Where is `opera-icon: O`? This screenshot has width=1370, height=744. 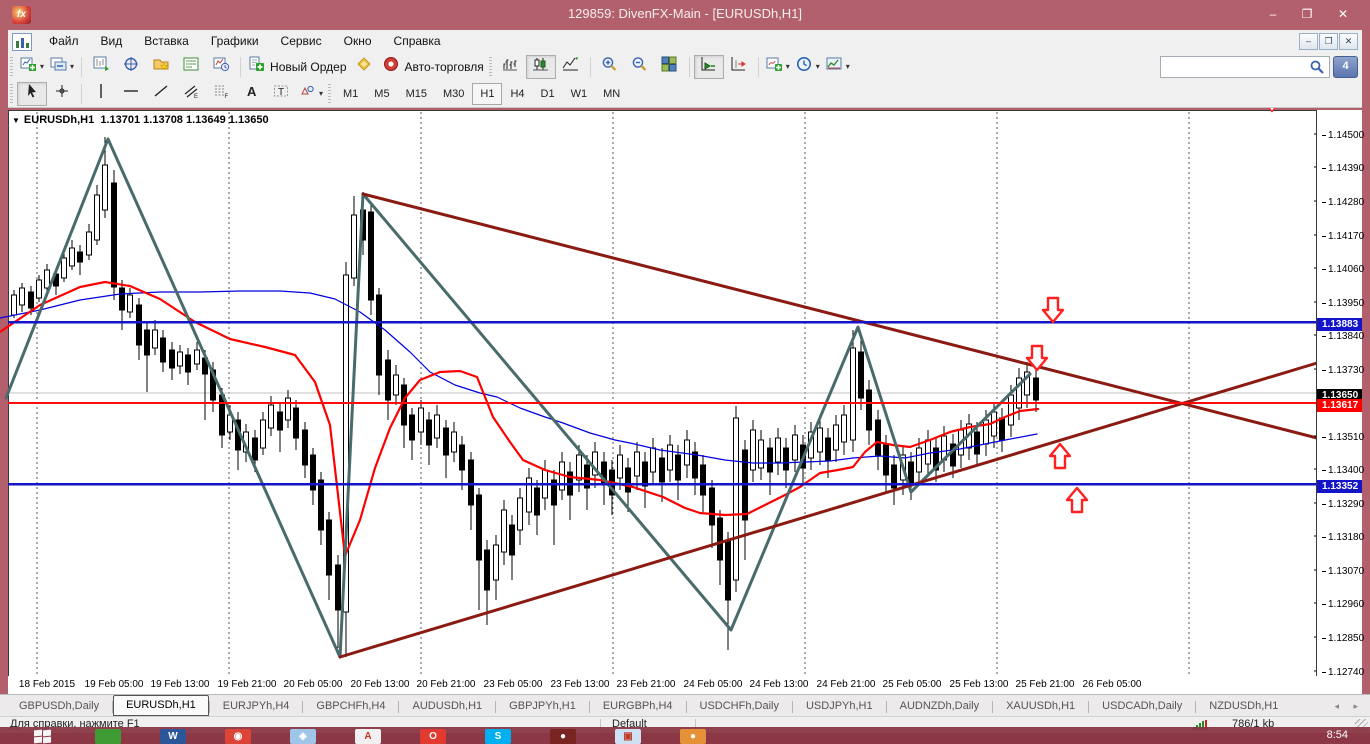 opera-icon: O is located at coordinates (433, 736).